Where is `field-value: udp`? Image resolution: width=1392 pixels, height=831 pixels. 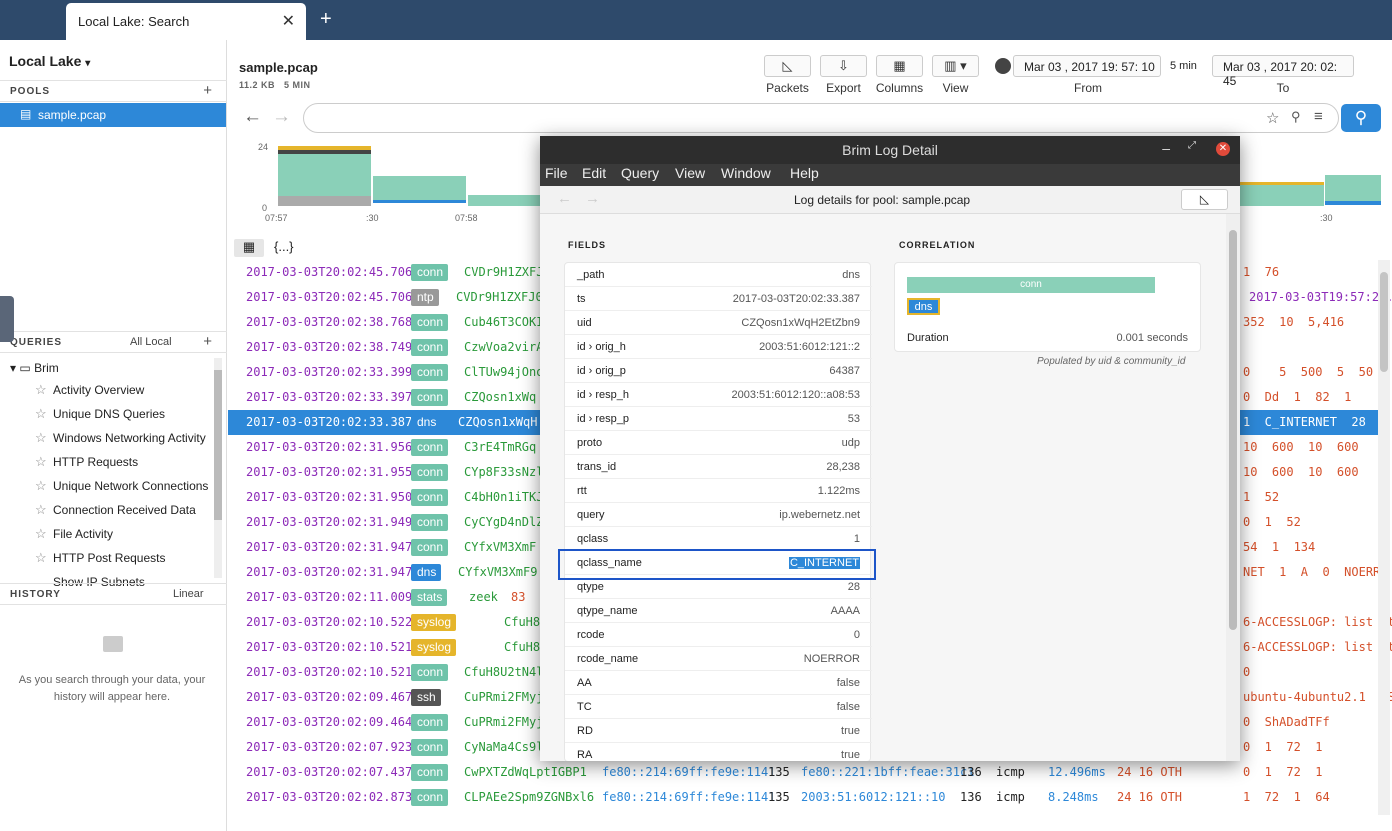 field-value: udp is located at coordinates (851, 443).